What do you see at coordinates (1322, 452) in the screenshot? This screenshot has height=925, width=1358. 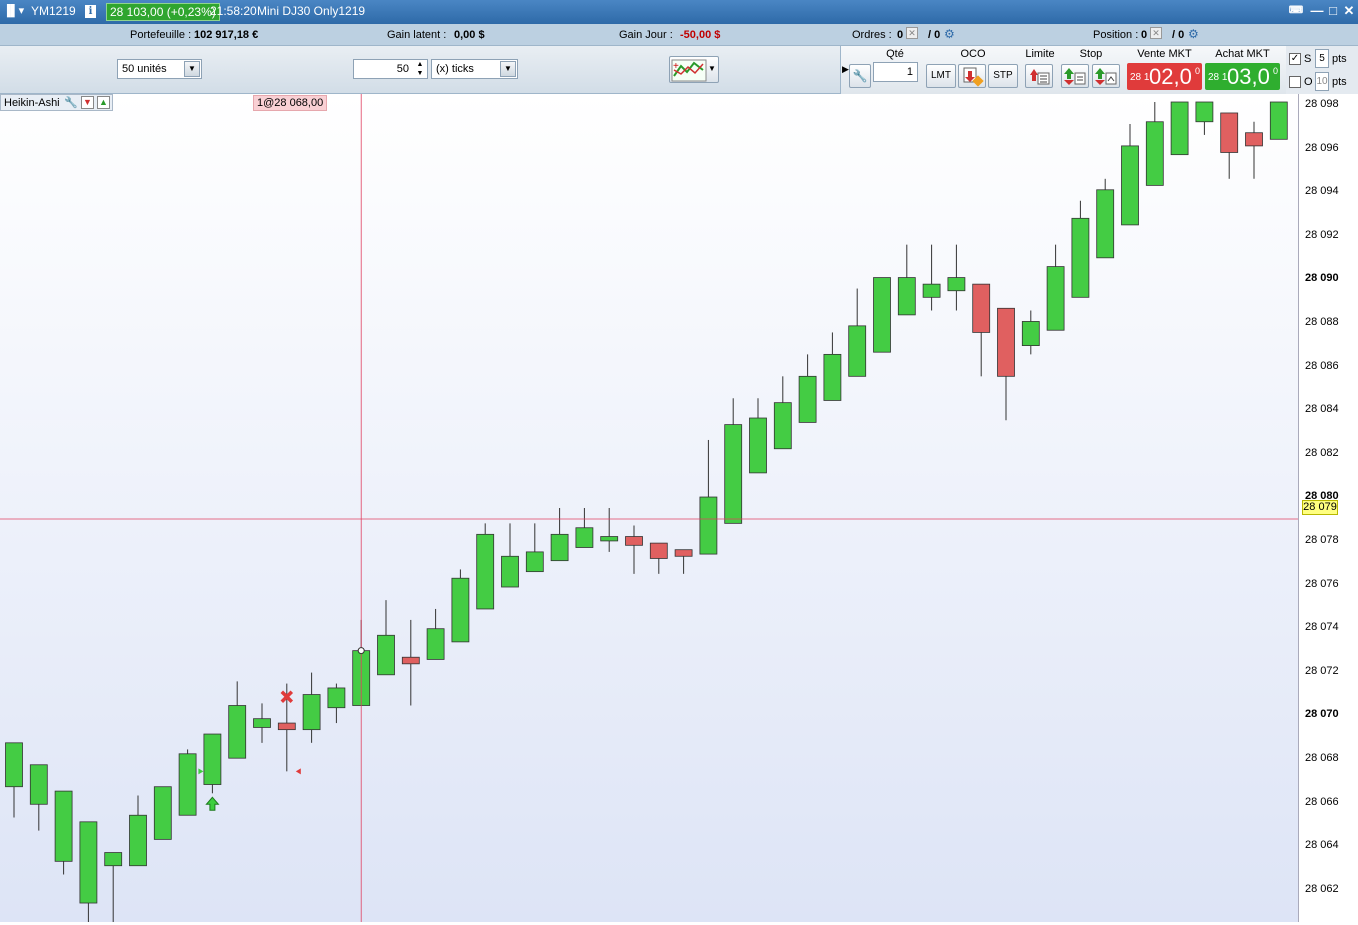 I see `price-tick-label: 28 082` at bounding box center [1322, 452].